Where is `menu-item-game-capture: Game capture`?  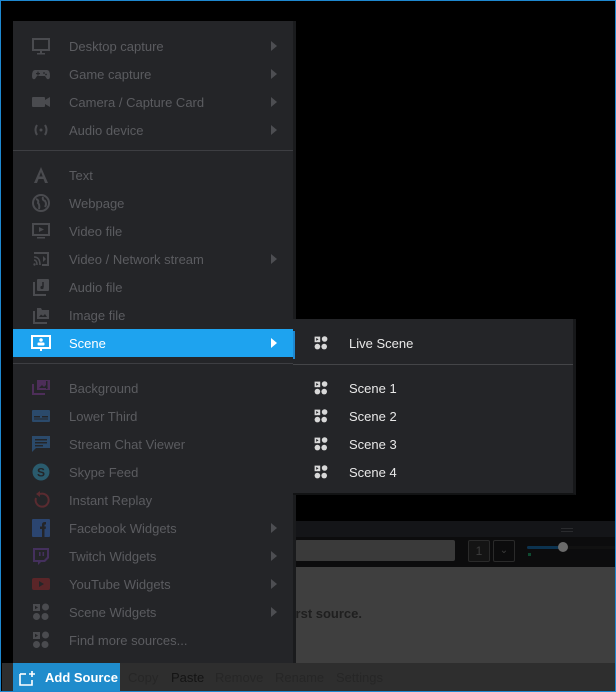
menu-item-game-capture: Game capture is located at coordinates (153, 74).